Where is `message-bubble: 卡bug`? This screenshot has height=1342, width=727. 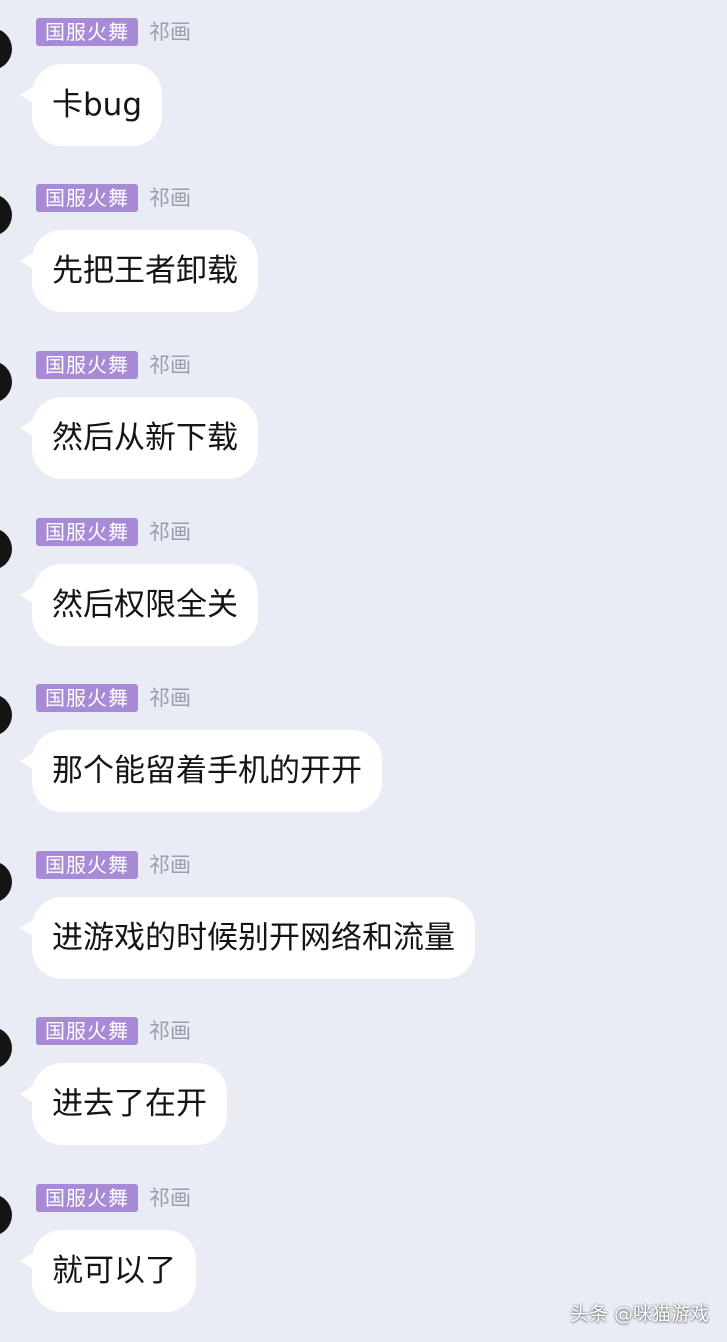
message-bubble: 卡bug is located at coordinates (97, 105).